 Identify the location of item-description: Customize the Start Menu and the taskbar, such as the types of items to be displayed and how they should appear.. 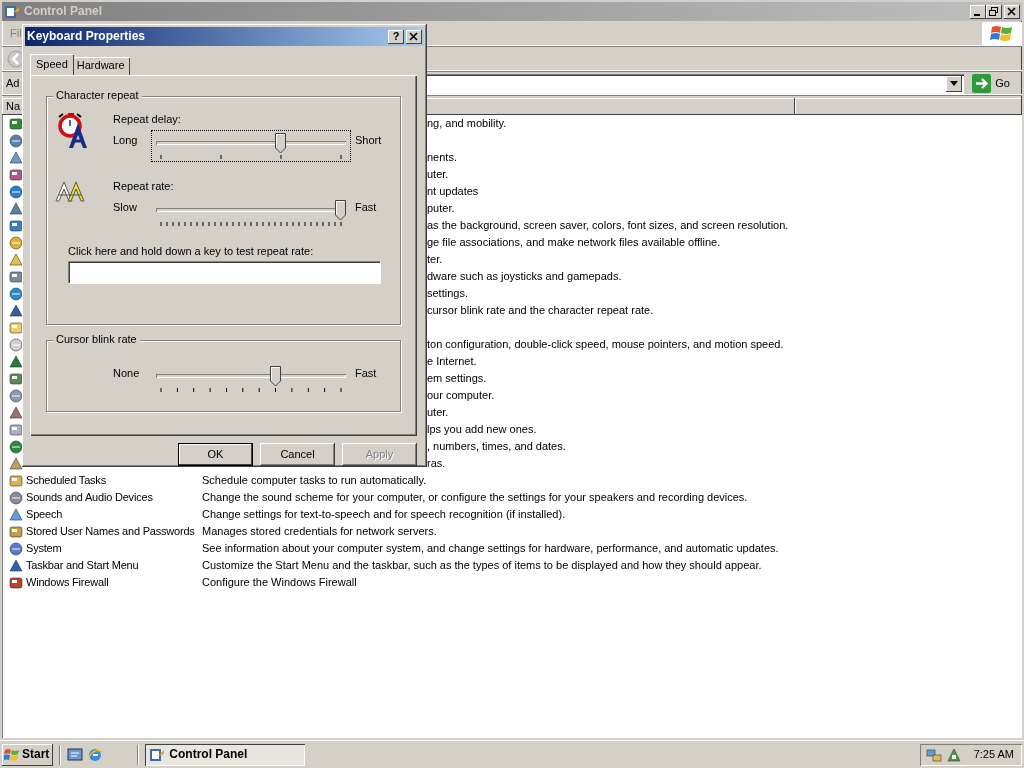
(481, 565).